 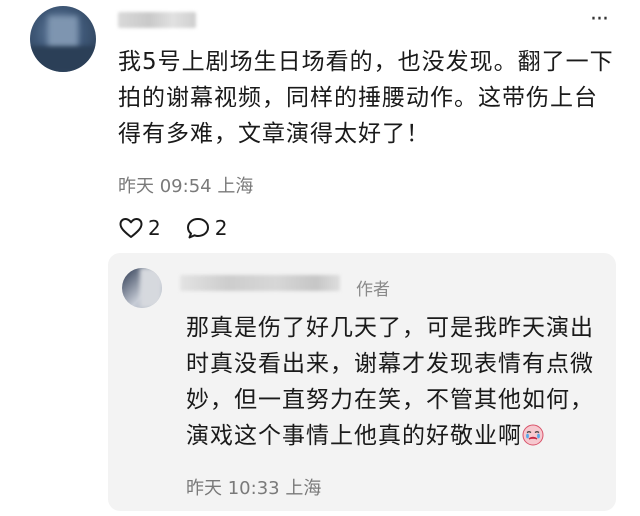 What do you see at coordinates (599, 20) in the screenshot?
I see `more-options-button: ···` at bounding box center [599, 20].